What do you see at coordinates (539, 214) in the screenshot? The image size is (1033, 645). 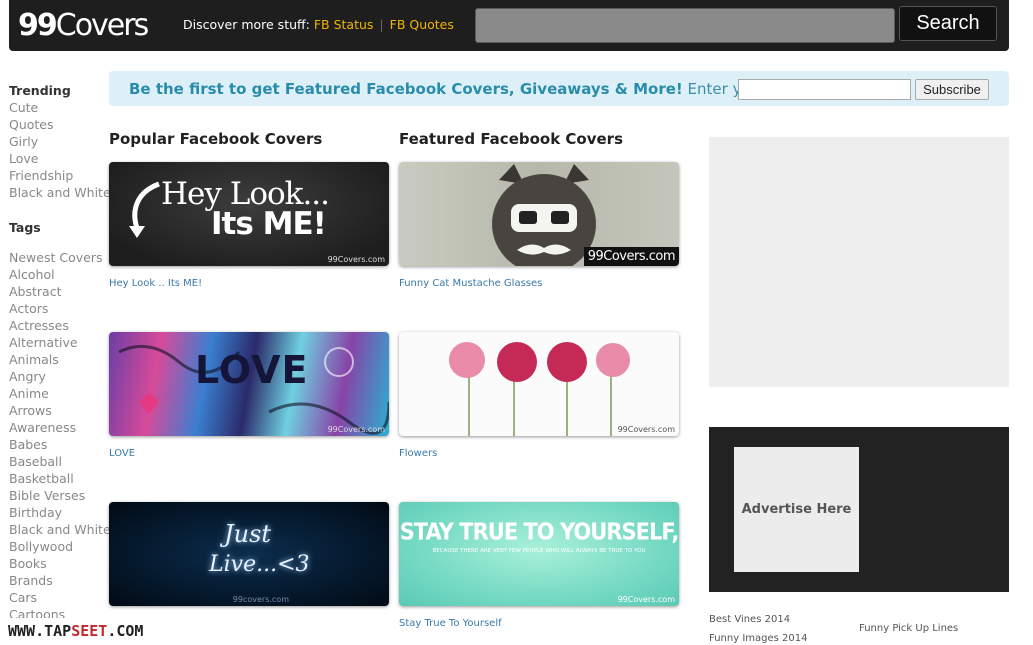 I see `cover-cat: 99Covers.com` at bounding box center [539, 214].